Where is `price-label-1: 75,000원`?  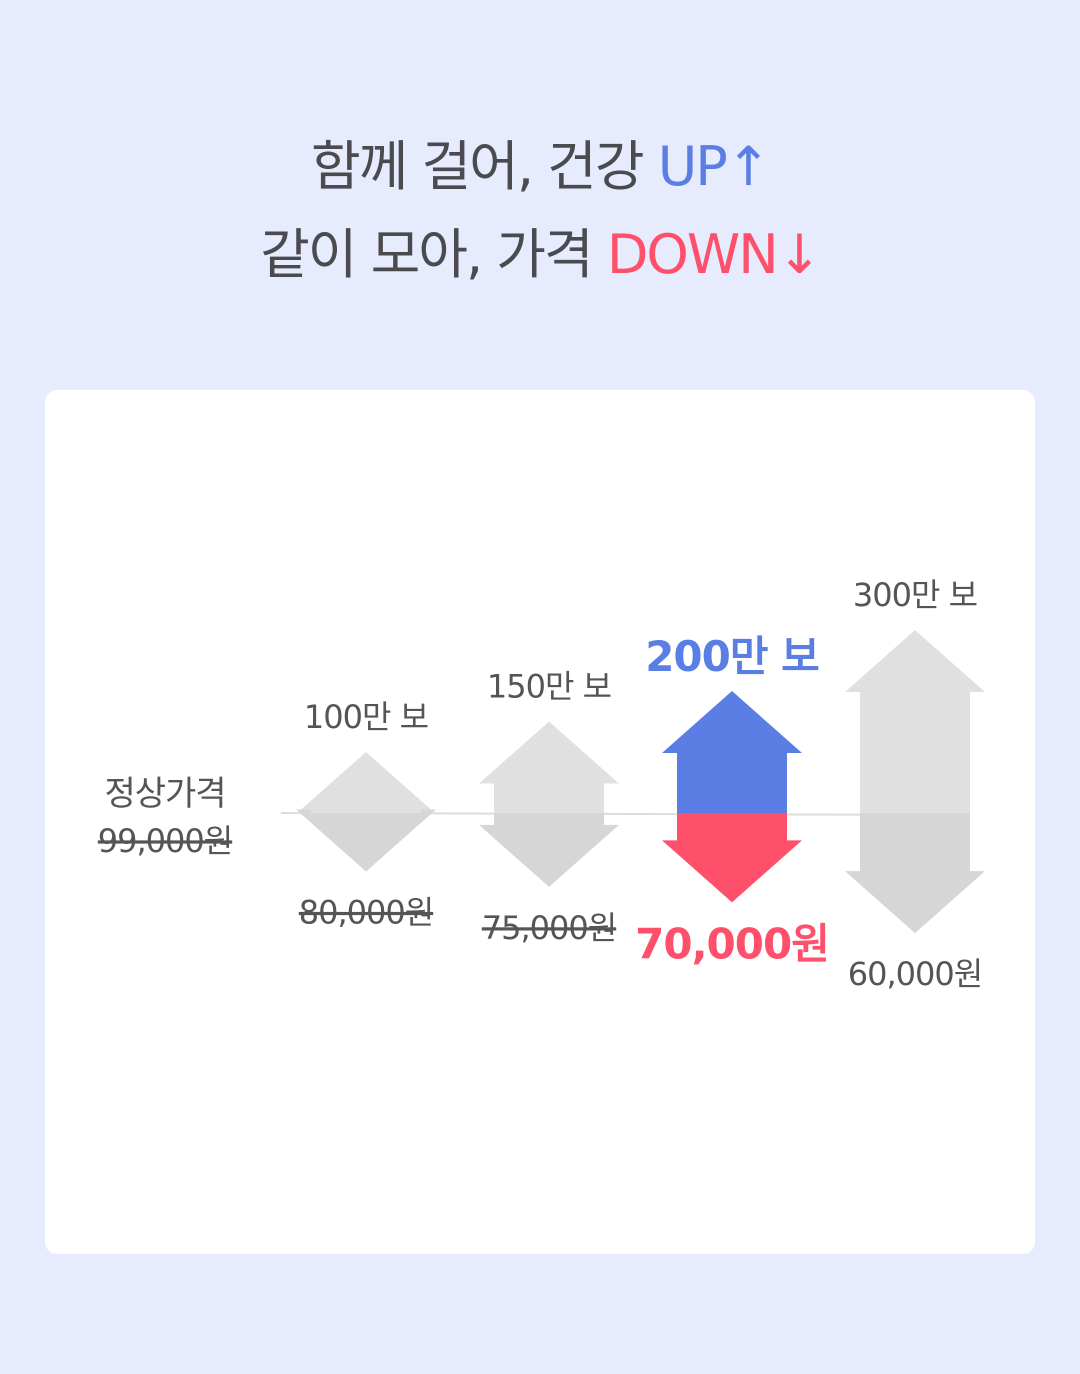 price-label-1: 75,000원 is located at coordinates (549, 928).